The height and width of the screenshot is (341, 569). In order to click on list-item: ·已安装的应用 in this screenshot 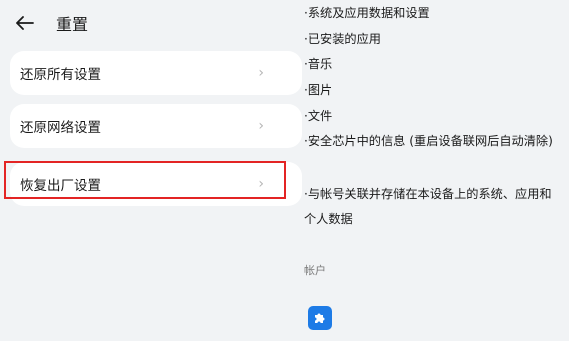, I will do `click(342, 39)`.